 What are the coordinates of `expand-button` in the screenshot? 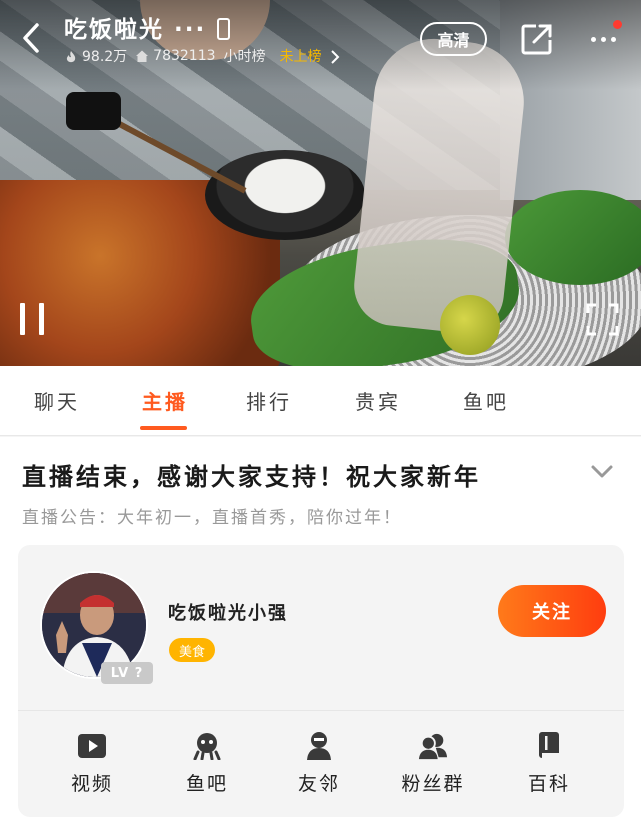 It's located at (602, 472).